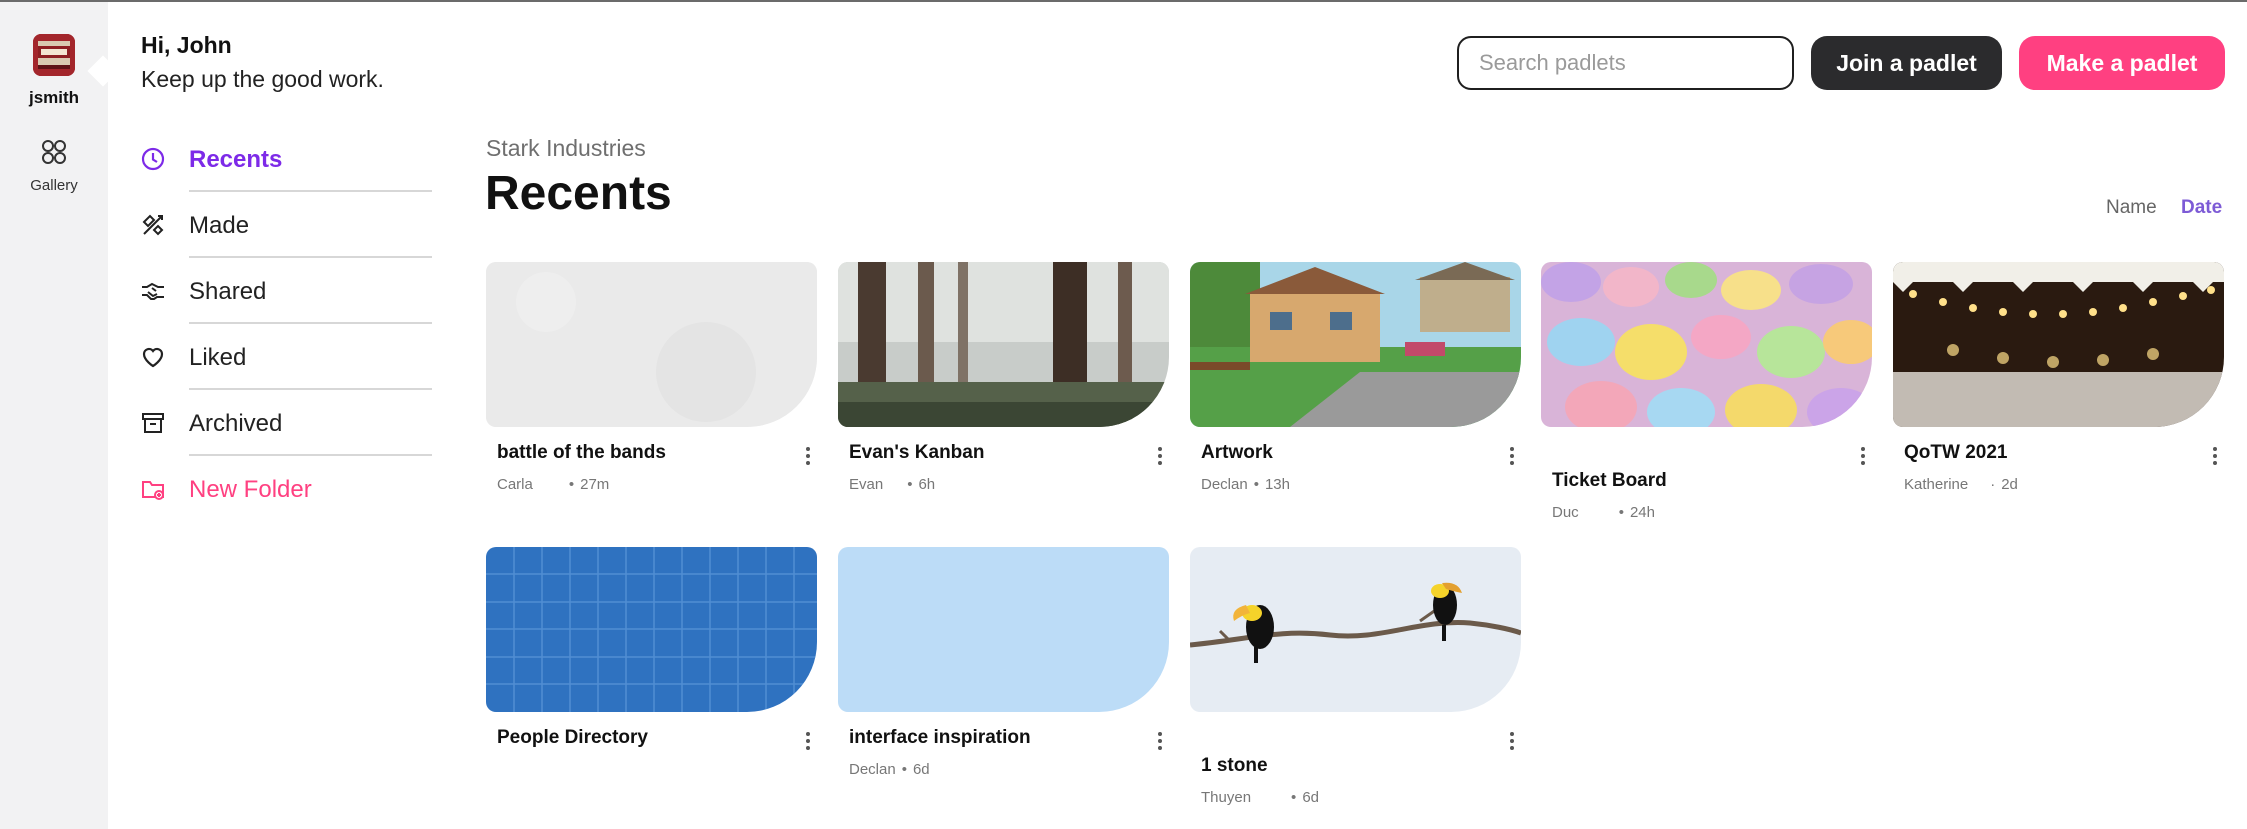 This screenshot has width=2247, height=829. Describe the element at coordinates (892, 484) in the screenshot. I see `card-meta: Evan • 6h` at that location.